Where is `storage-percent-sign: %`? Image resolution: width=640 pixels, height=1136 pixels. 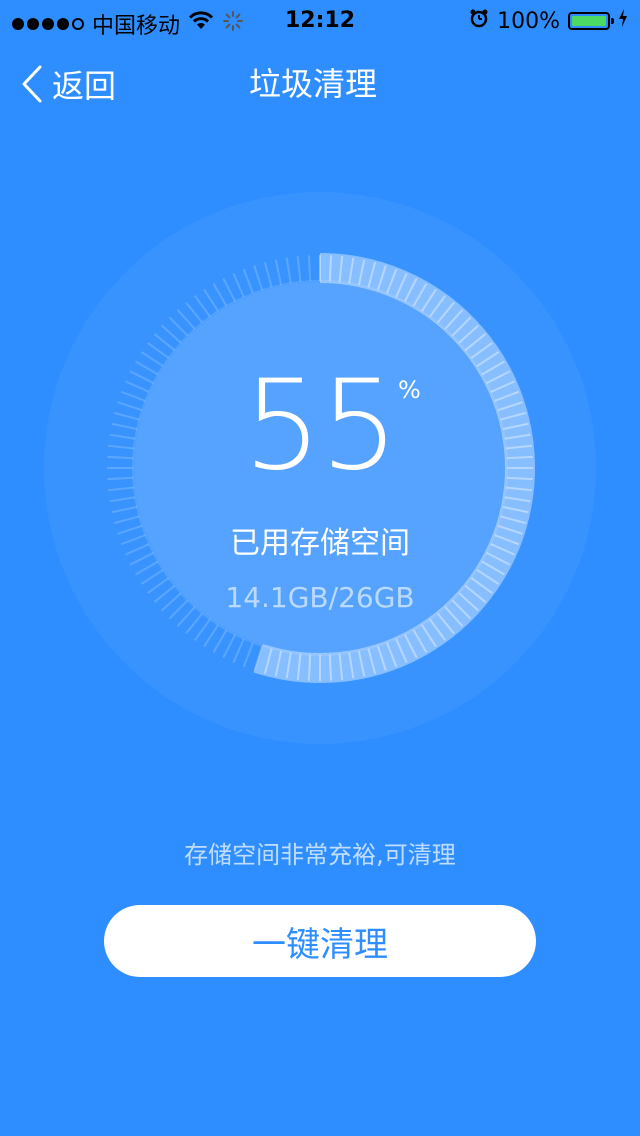
storage-percent-sign: % is located at coordinates (409, 390).